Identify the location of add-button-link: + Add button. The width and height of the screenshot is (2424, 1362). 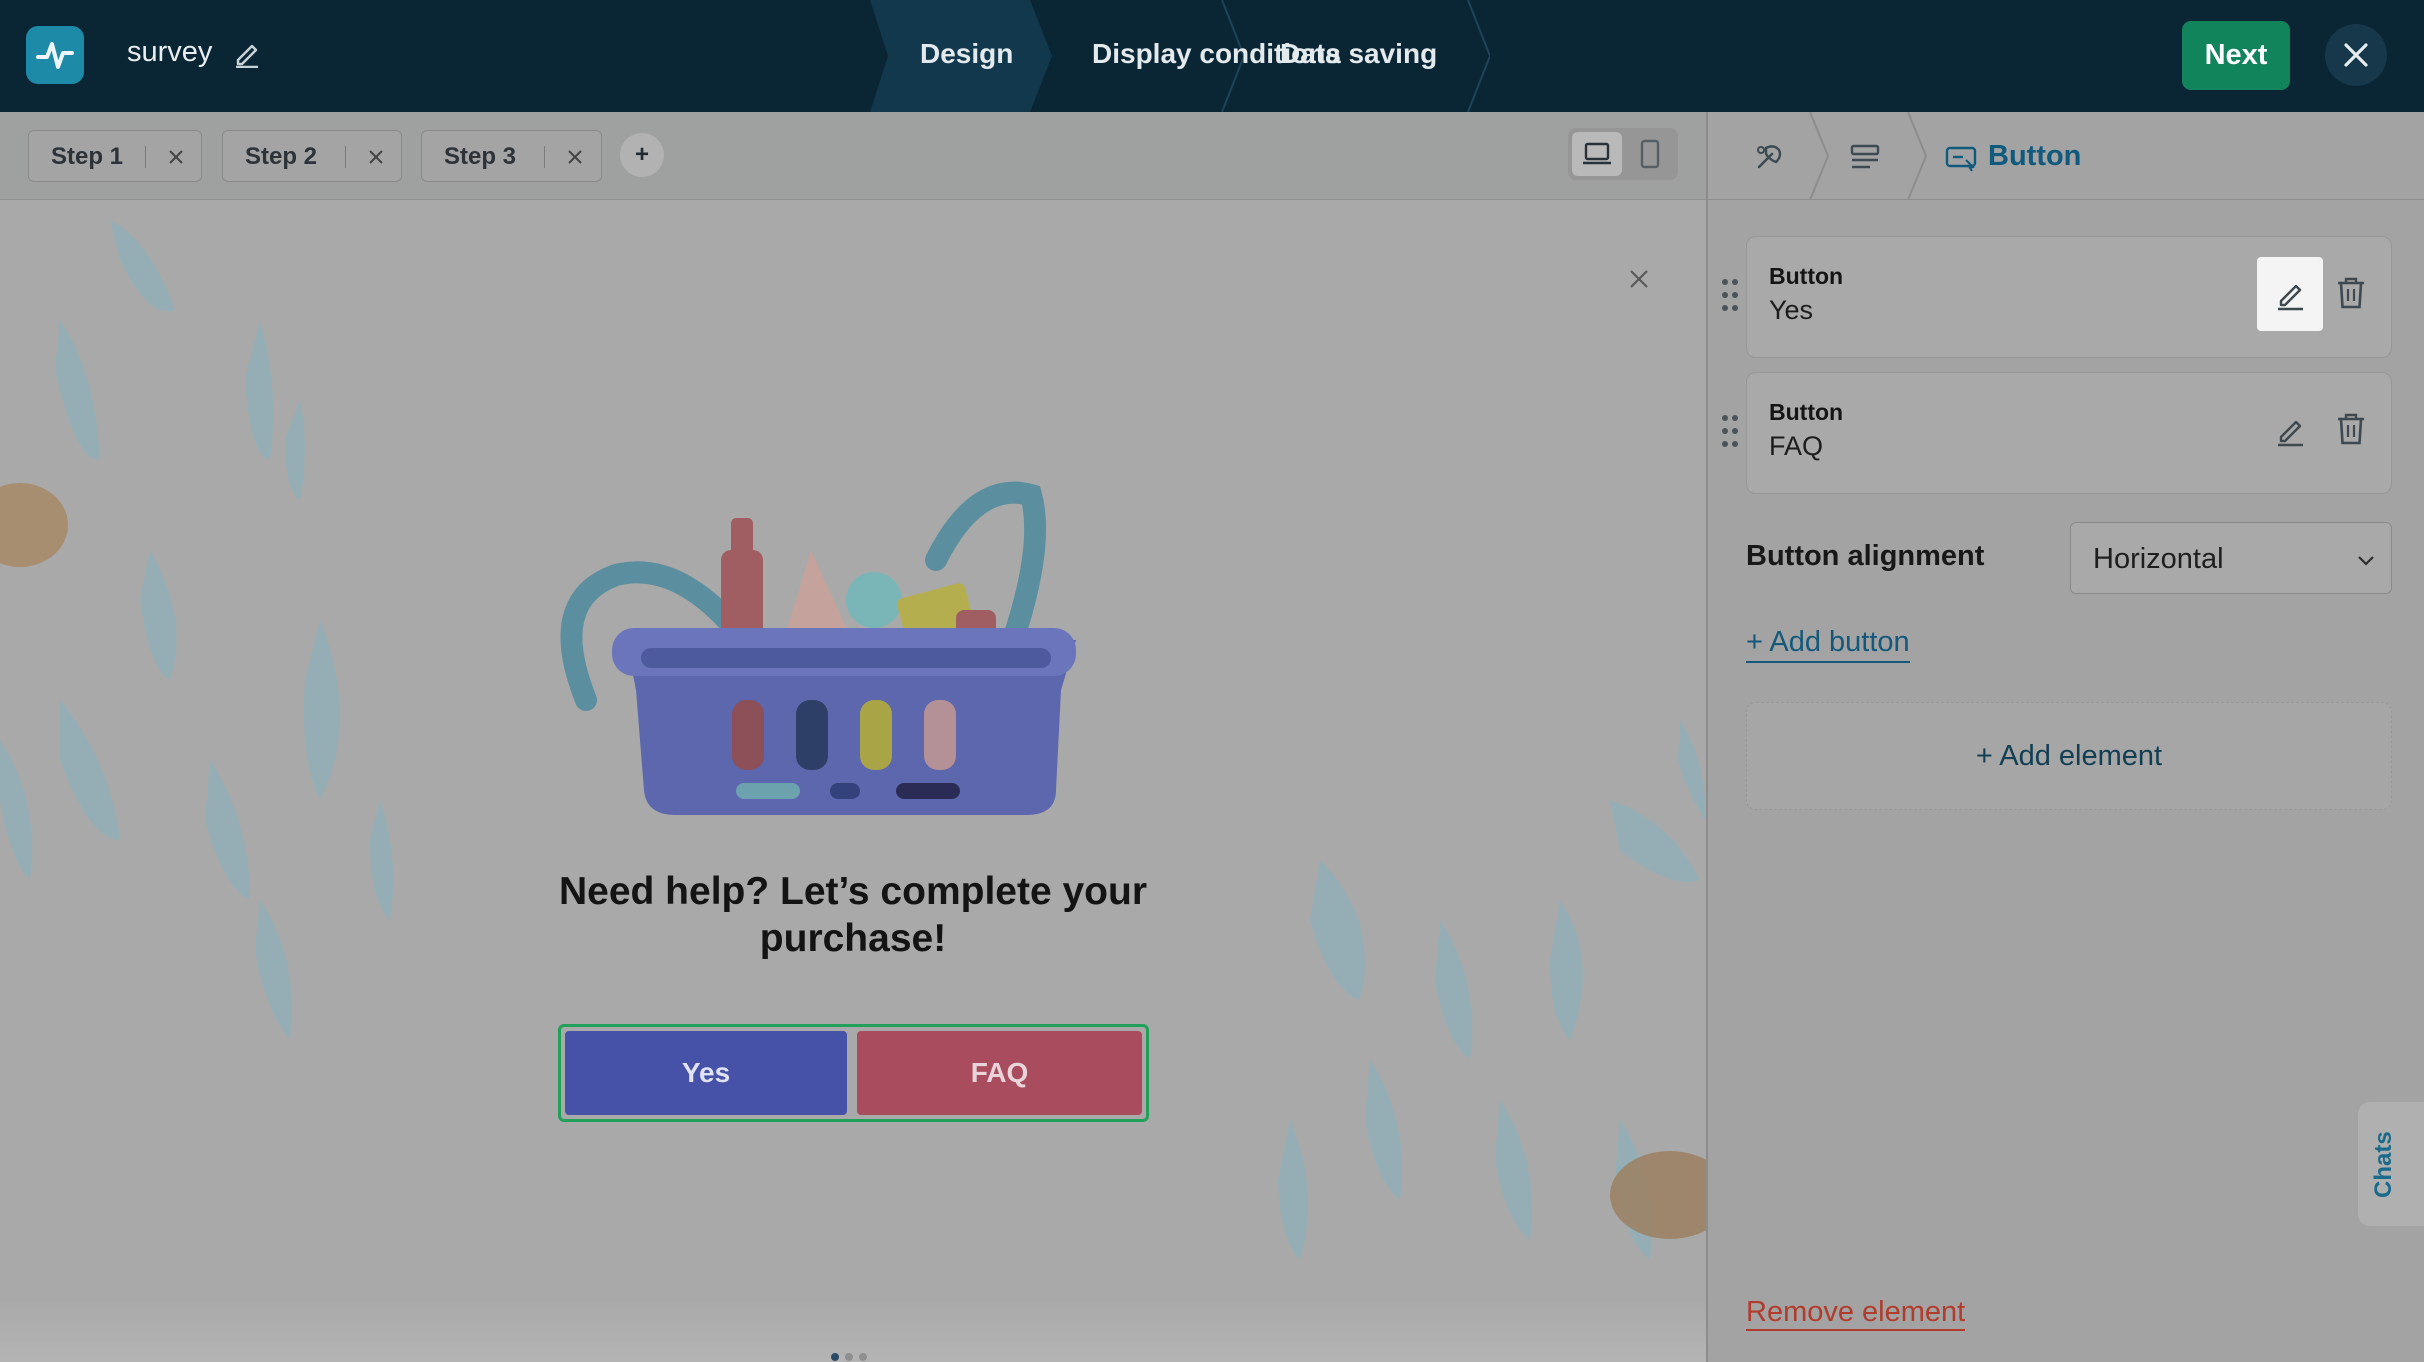
(1828, 644).